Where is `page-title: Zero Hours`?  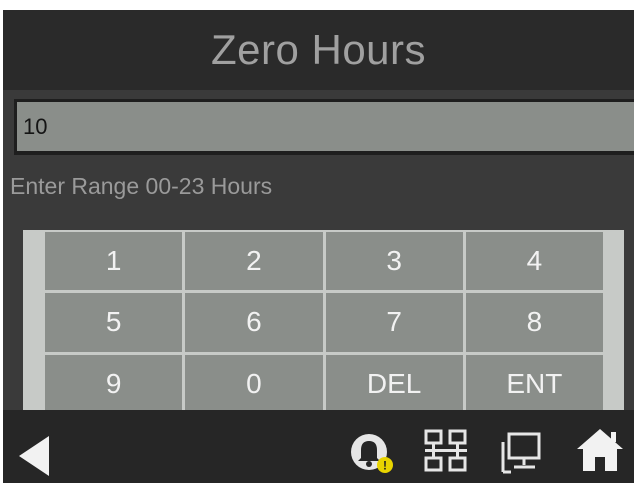 page-title: Zero Hours is located at coordinates (318, 49).